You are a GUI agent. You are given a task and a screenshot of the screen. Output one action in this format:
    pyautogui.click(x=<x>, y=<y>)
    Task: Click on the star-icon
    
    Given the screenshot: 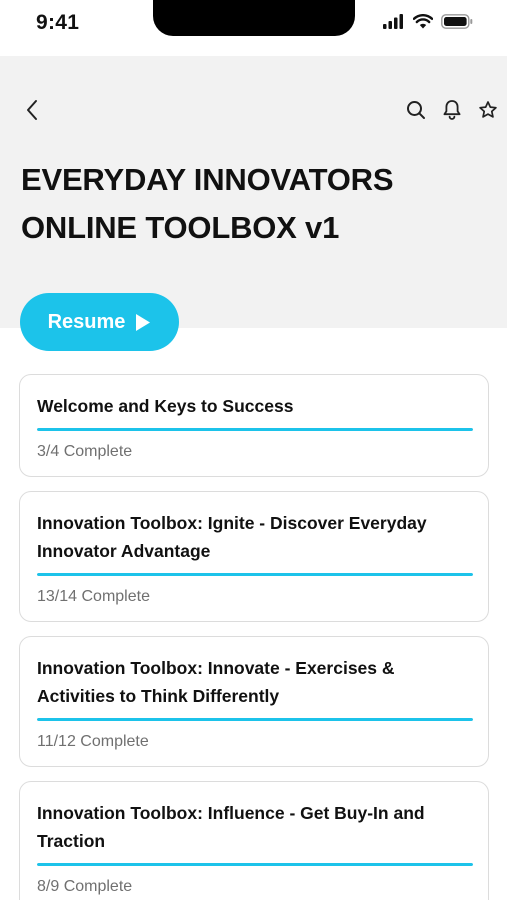 What is the action you would take?
    pyautogui.click(x=488, y=112)
    